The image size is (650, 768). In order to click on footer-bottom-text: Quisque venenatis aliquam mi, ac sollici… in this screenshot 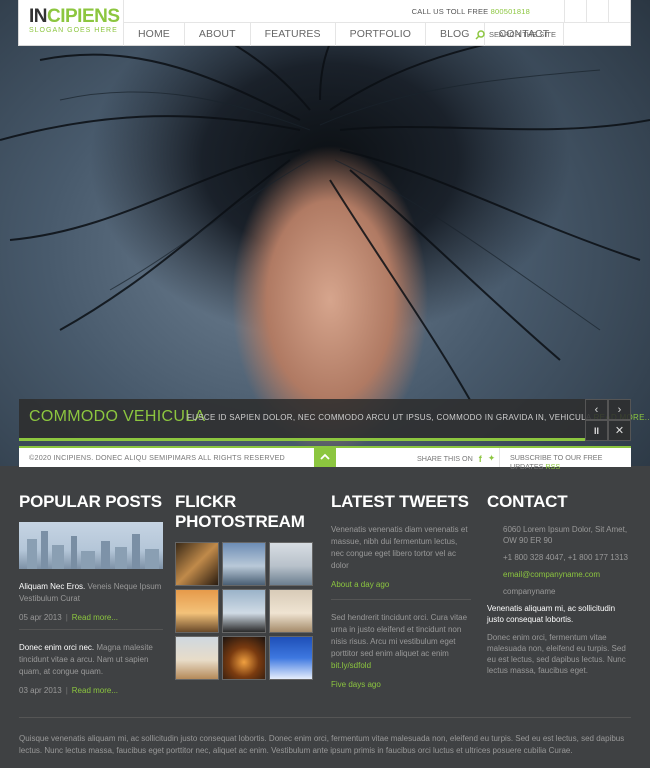, I will do `click(322, 744)`.